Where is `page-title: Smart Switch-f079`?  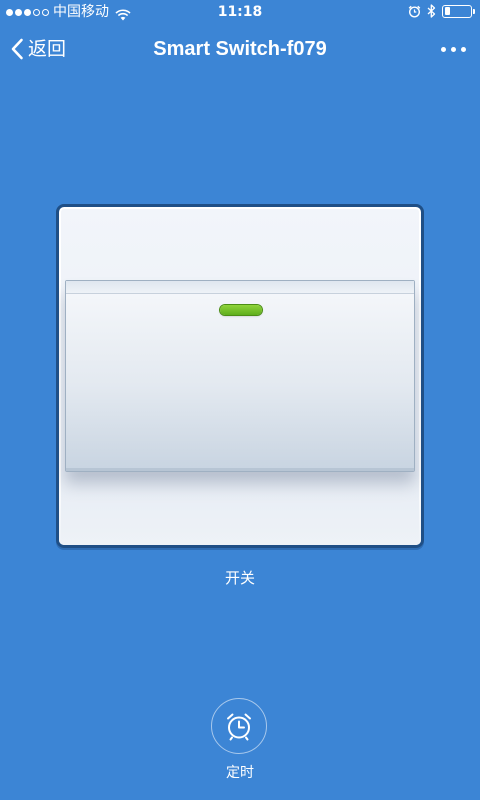 page-title: Smart Switch-f079 is located at coordinates (240, 49).